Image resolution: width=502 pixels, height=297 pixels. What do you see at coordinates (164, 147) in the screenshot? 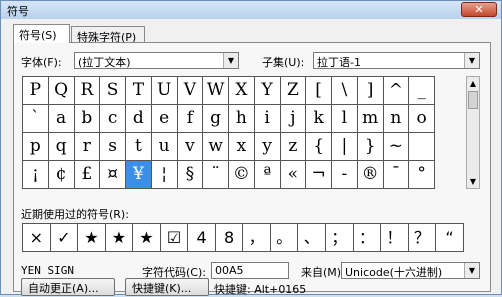
I see `symbol-cell: u` at bounding box center [164, 147].